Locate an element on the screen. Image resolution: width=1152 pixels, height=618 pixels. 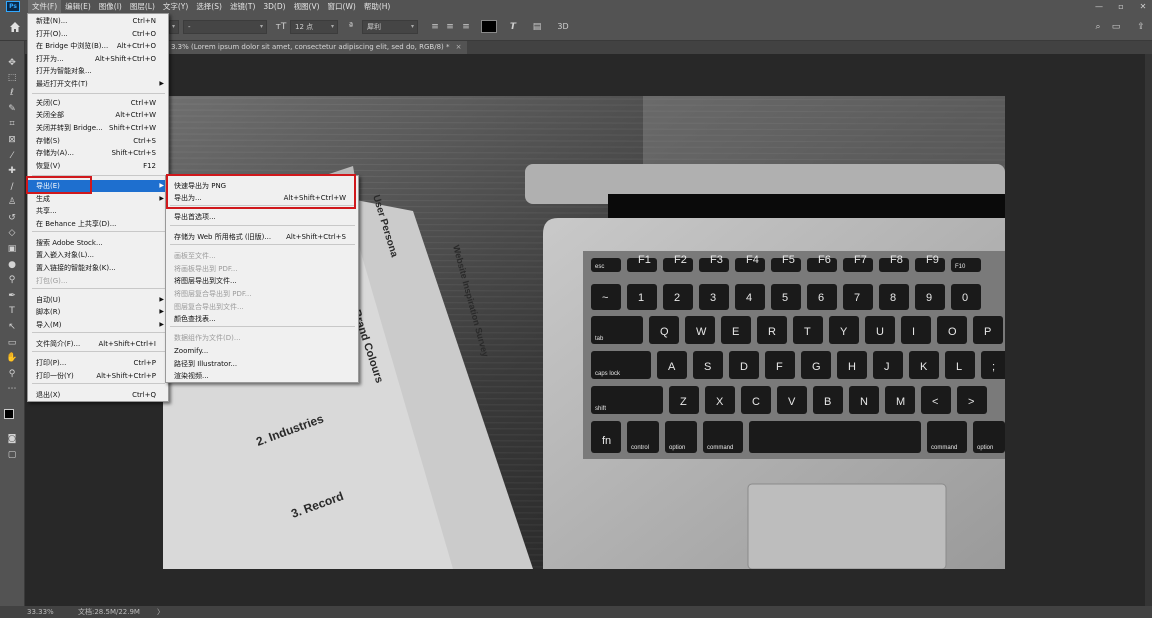
font-style-select: - ▾ is located at coordinates (225, 27).